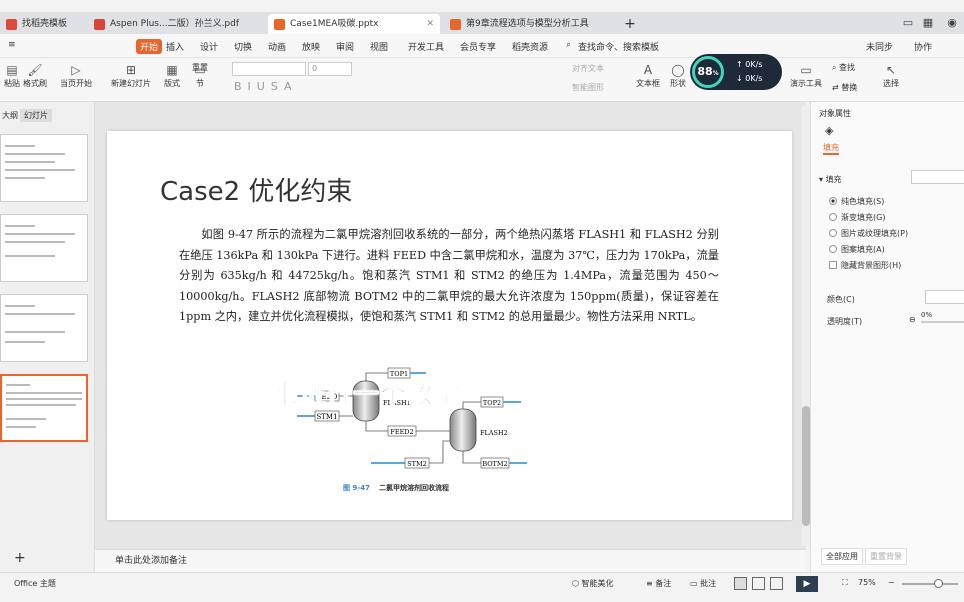  I want to click on transparency-minus-icon: ⊖, so click(912, 319).